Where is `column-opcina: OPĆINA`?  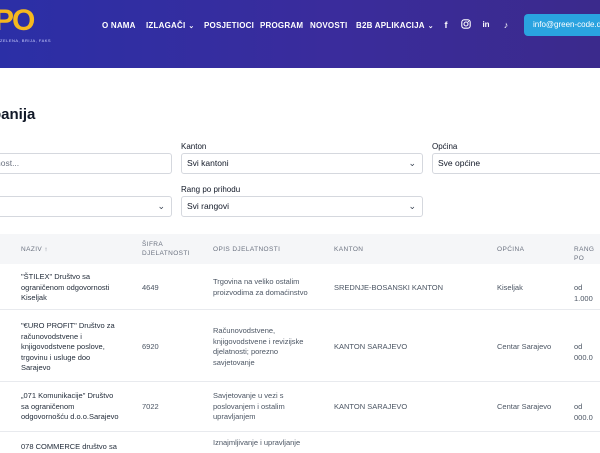 column-opcina: OPĆINA is located at coordinates (511, 249).